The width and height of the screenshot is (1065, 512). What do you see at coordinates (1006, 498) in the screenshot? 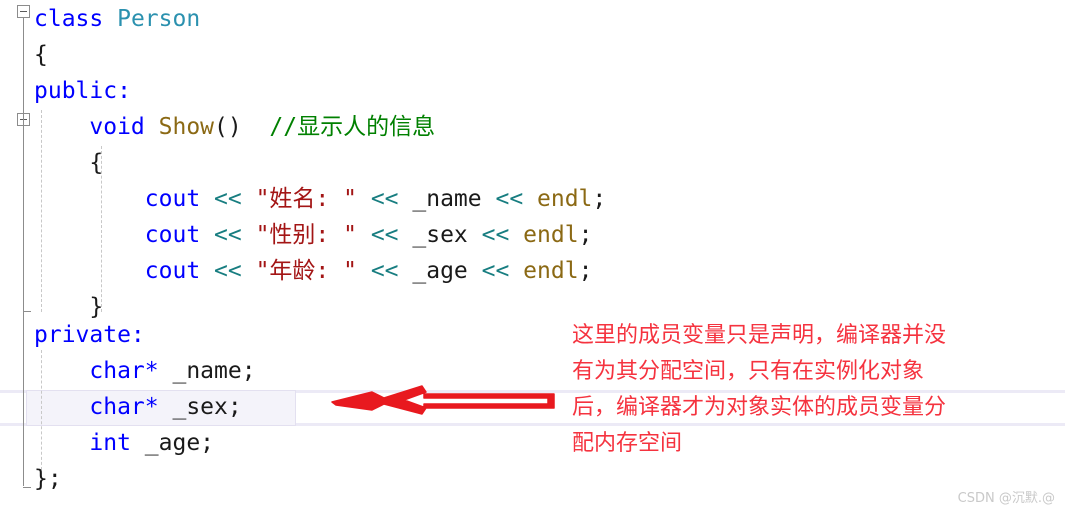
I see `csdn-watermark: CSDN @沉默.@` at bounding box center [1006, 498].